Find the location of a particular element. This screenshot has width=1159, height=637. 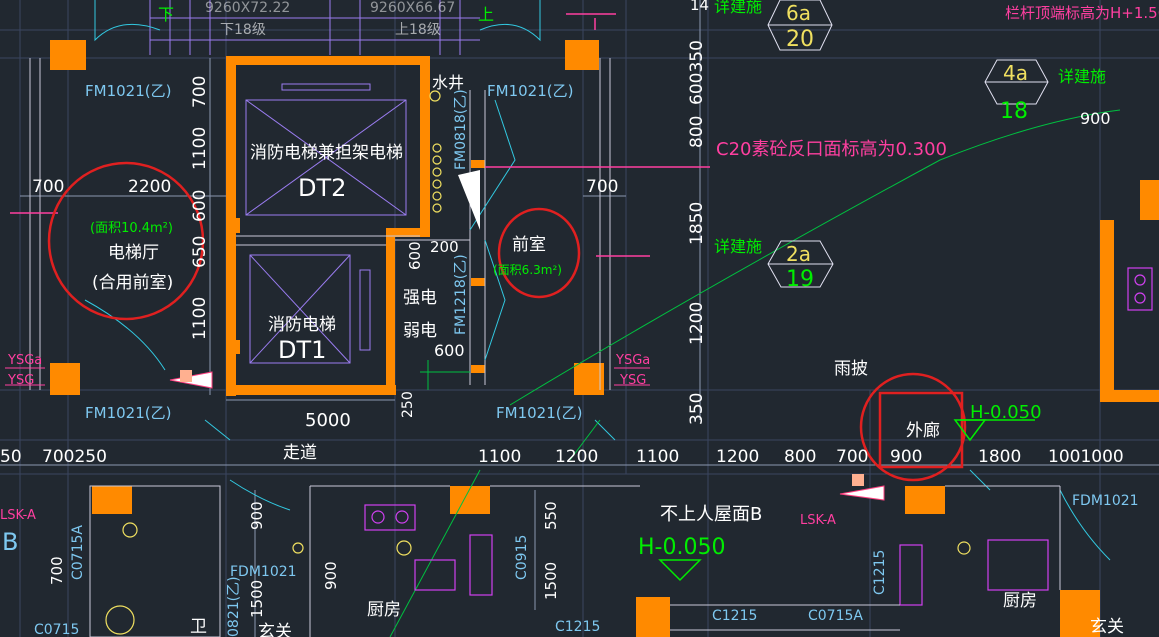

dim-700-c: 700 is located at coordinates (200, 92).